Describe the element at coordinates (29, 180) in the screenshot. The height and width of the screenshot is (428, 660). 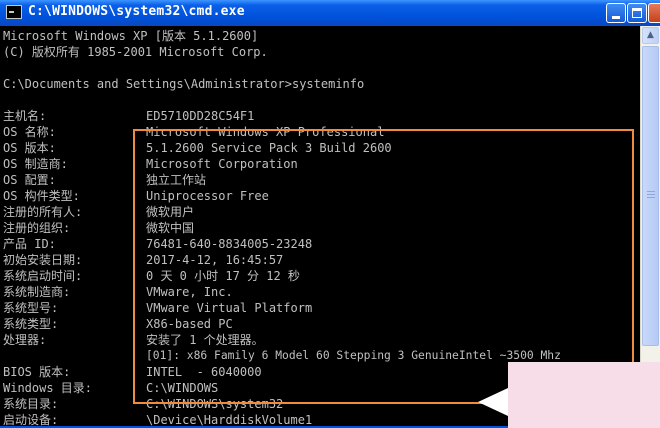
I see `info-label: OS 配置:` at that location.